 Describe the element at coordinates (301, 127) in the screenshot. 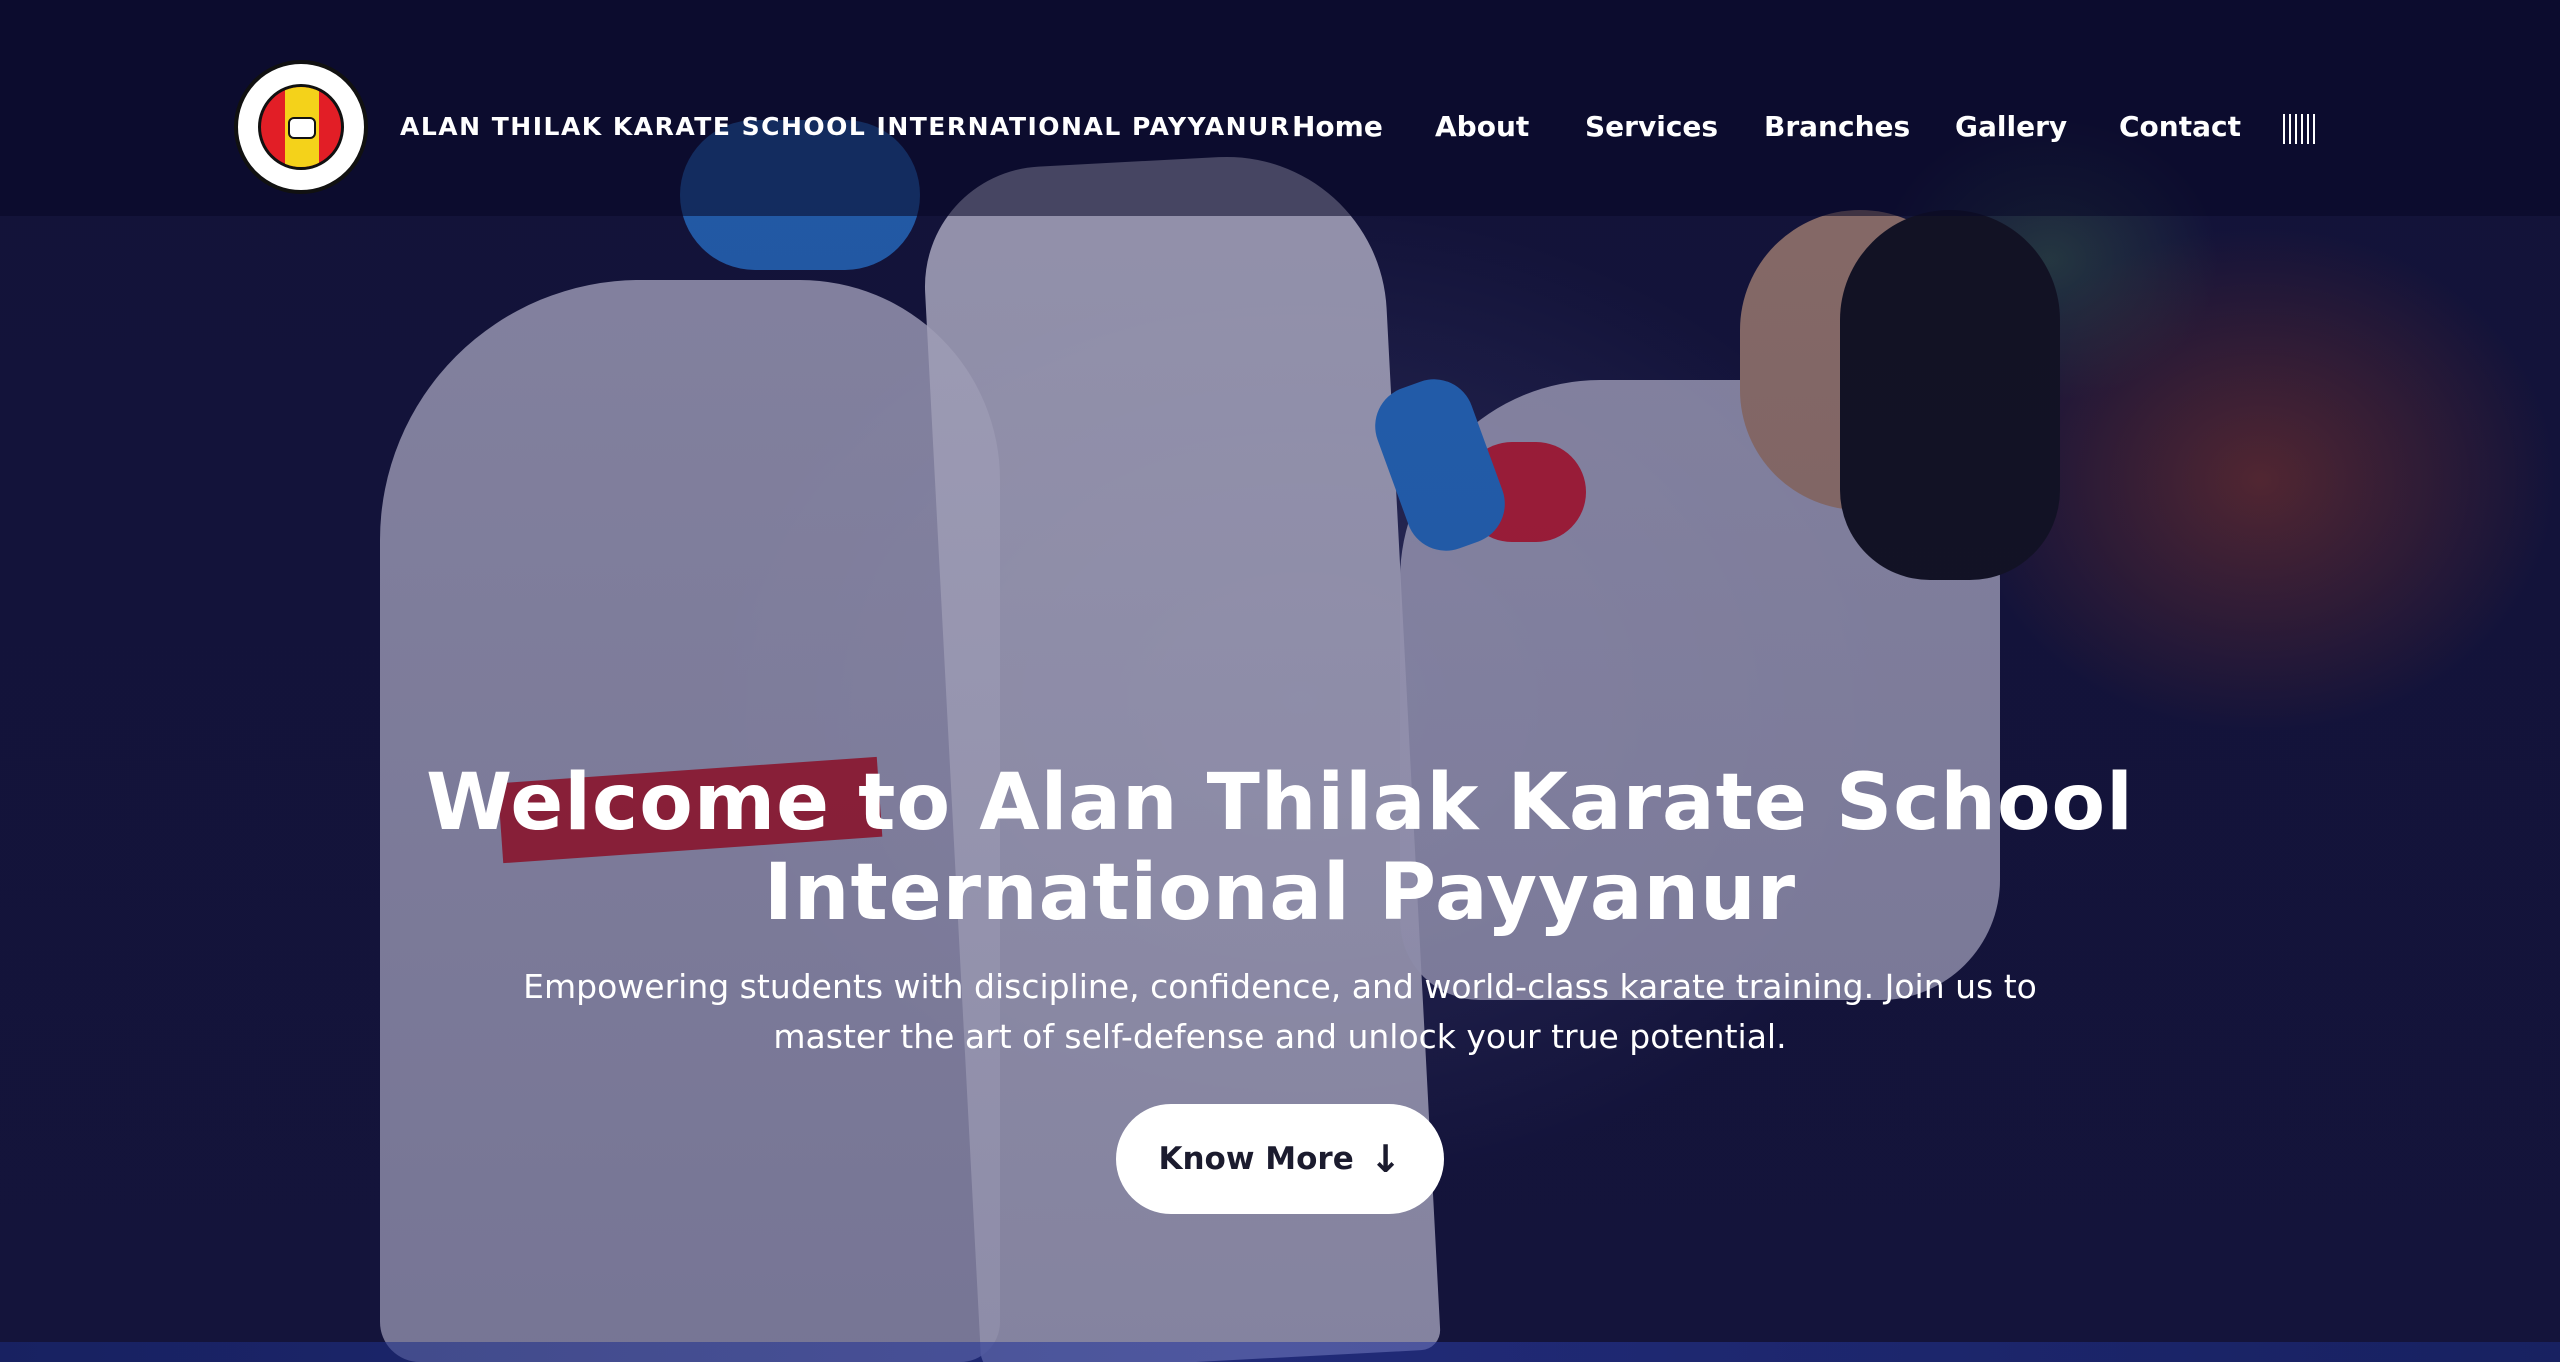

I see `karate-school-emblem-icon` at that location.